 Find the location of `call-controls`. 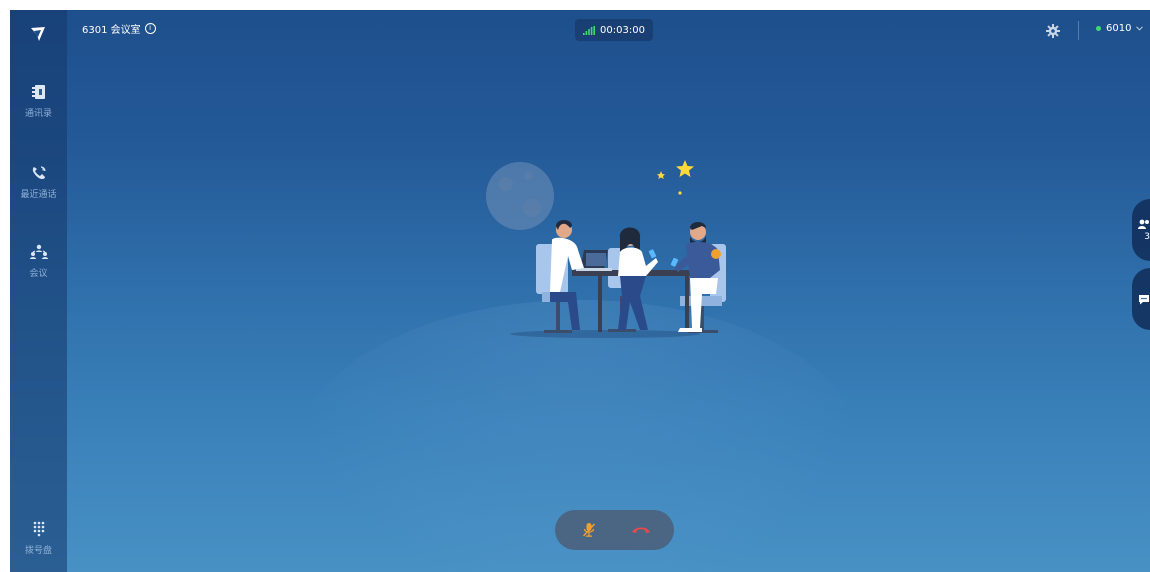

call-controls is located at coordinates (614, 530).